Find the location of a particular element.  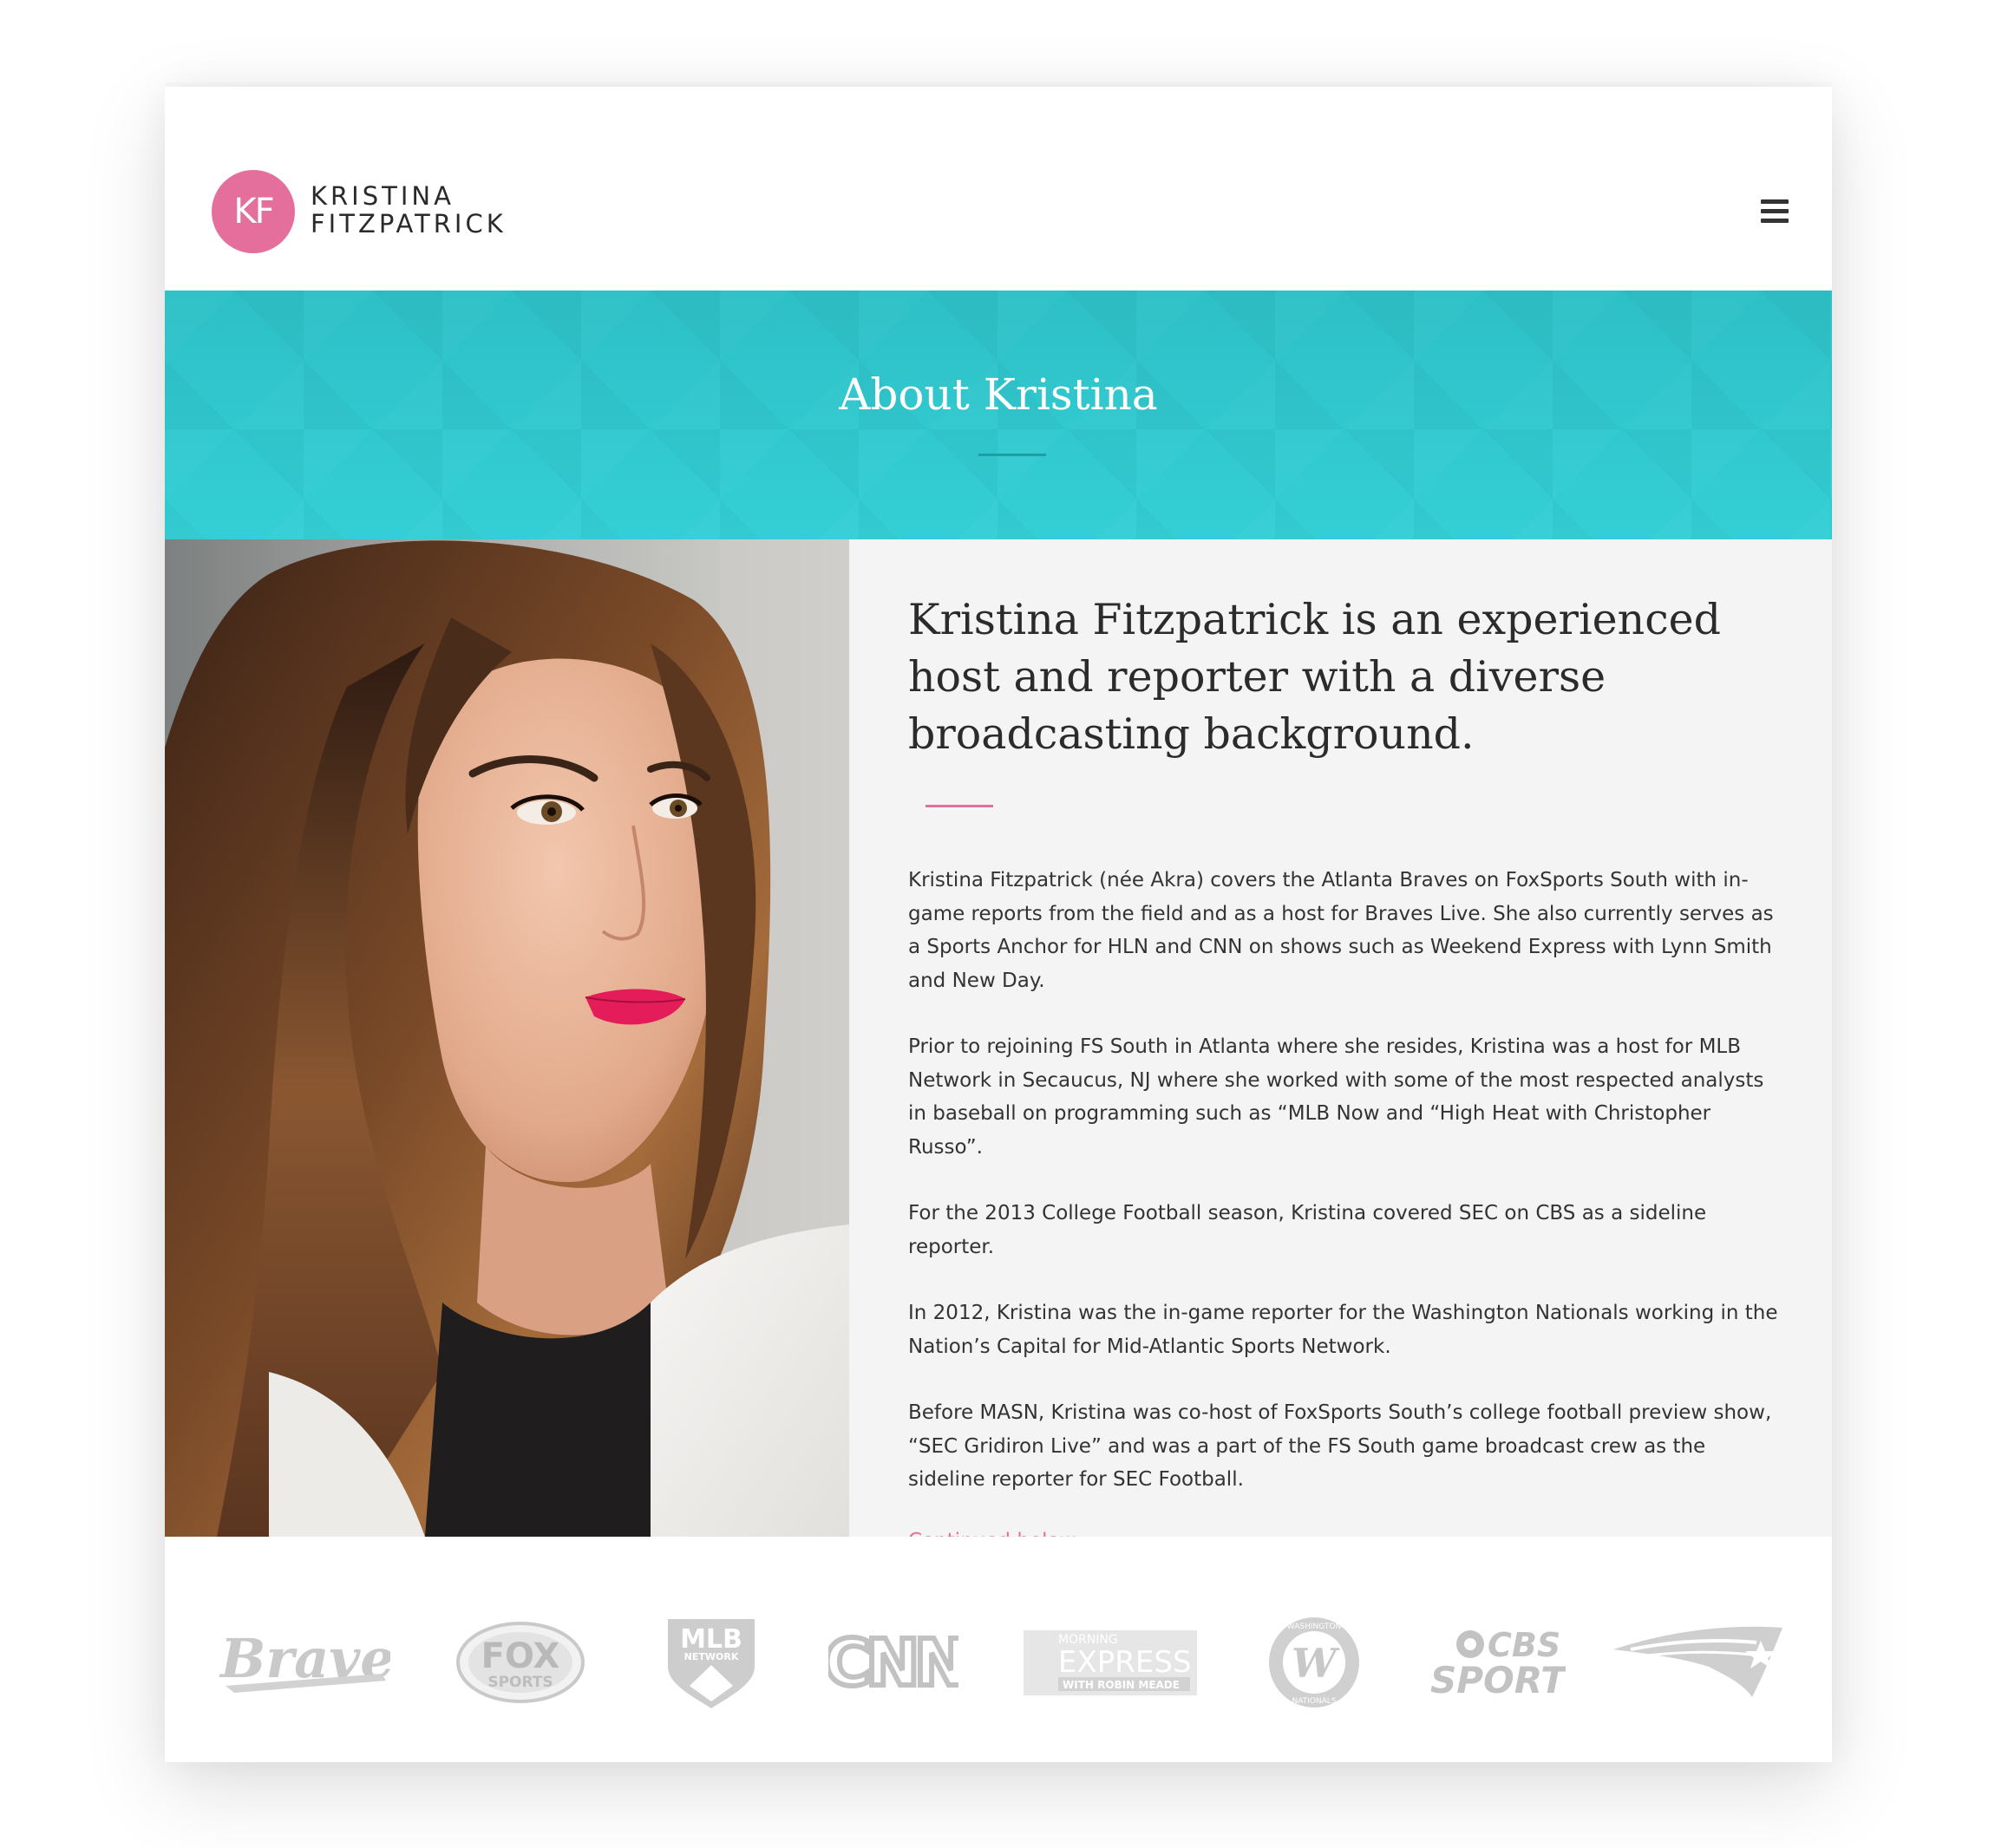

heading-divider is located at coordinates (959, 806).